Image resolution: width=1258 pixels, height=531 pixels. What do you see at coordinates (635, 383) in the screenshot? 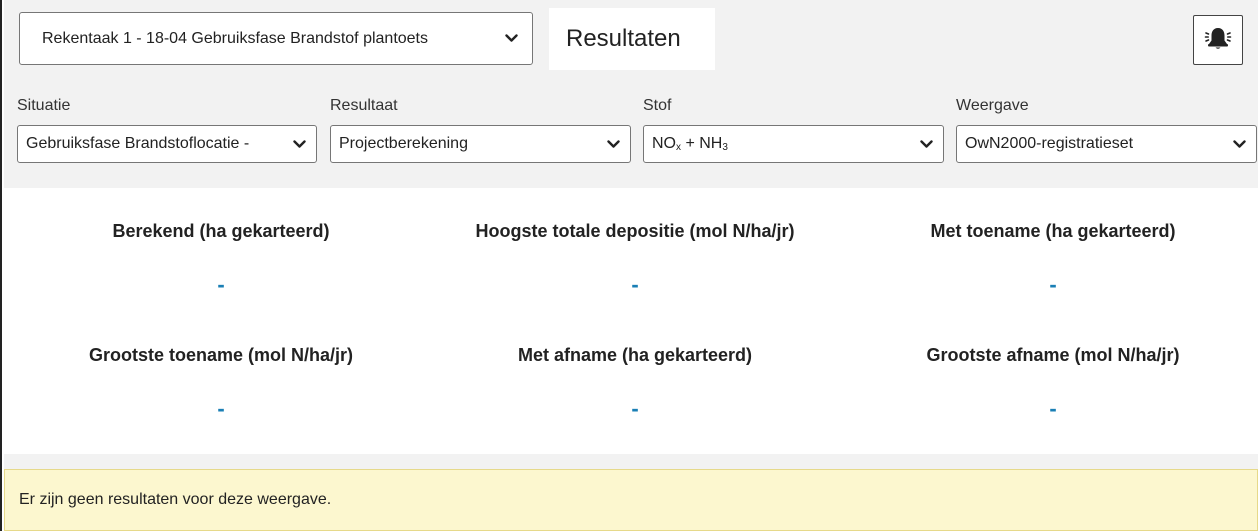
I see `stat-met-afname: Met afname (ha gekarteerd) -` at bounding box center [635, 383].